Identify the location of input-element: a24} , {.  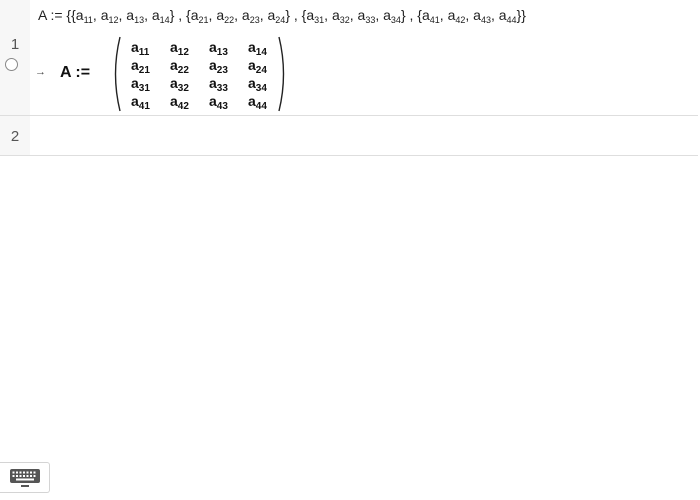
(287, 16).